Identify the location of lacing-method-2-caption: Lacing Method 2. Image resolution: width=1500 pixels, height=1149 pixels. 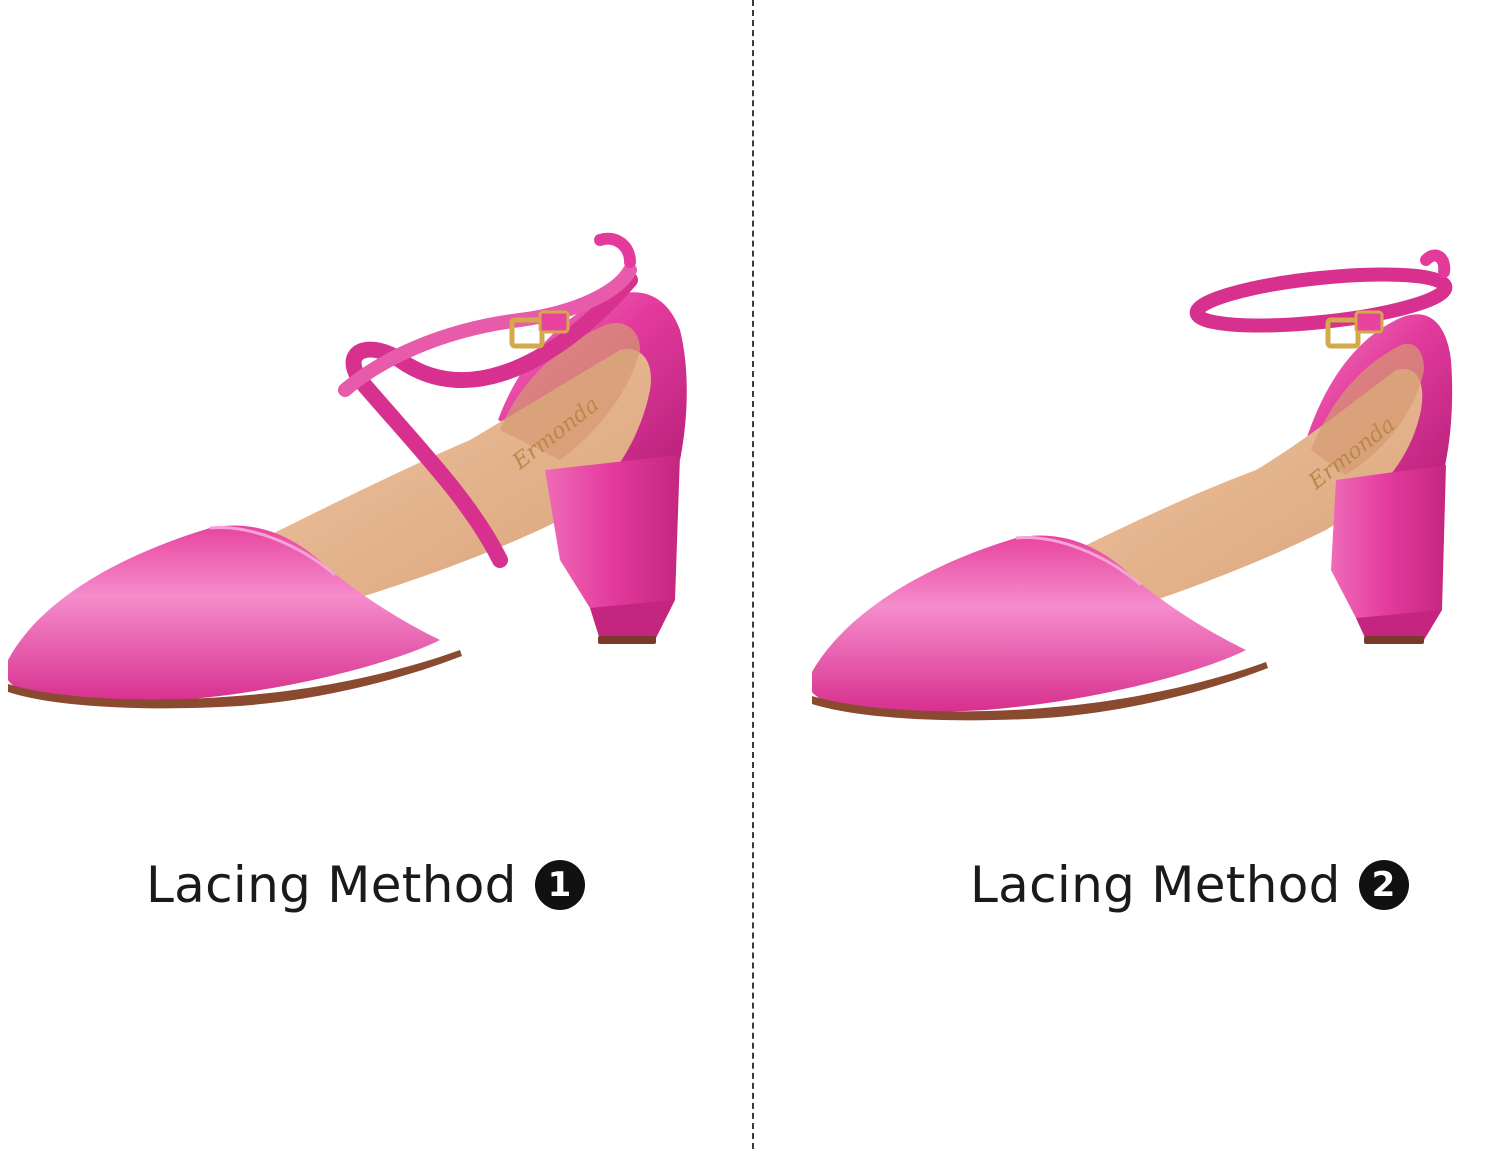
(1189, 885).